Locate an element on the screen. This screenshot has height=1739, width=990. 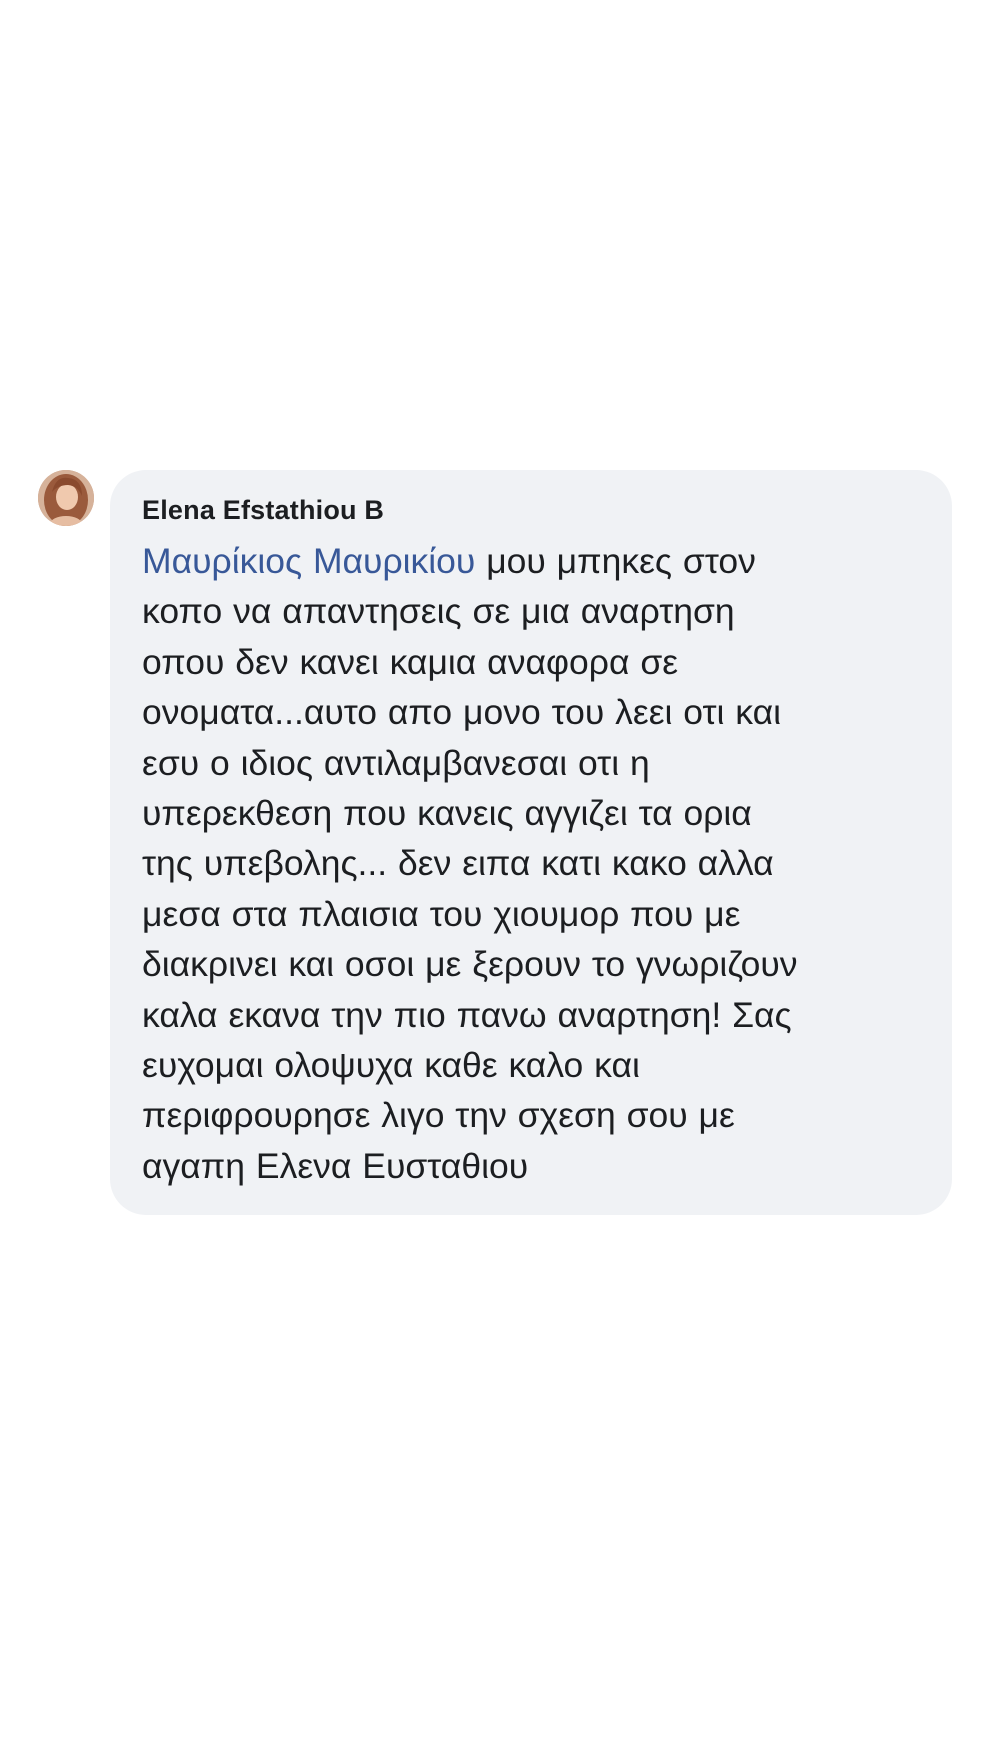
mention-link: Μαυρίκιος Μαυρικίου is located at coordinates (308, 561).